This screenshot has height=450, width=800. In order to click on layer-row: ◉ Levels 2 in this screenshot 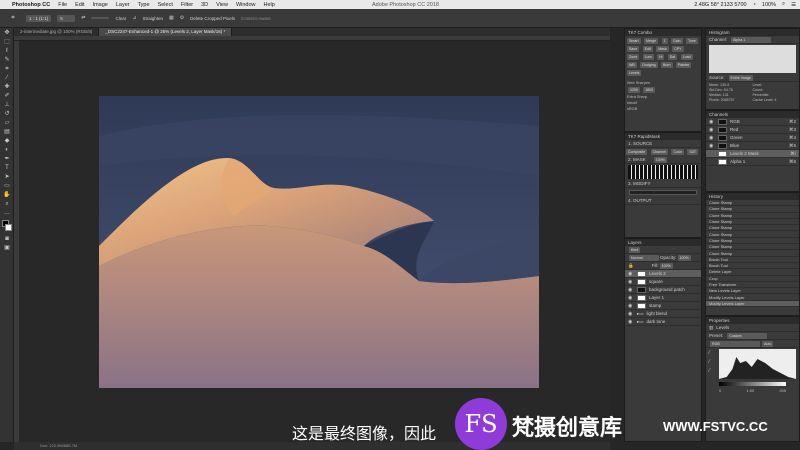, I will do `click(663, 274)`.